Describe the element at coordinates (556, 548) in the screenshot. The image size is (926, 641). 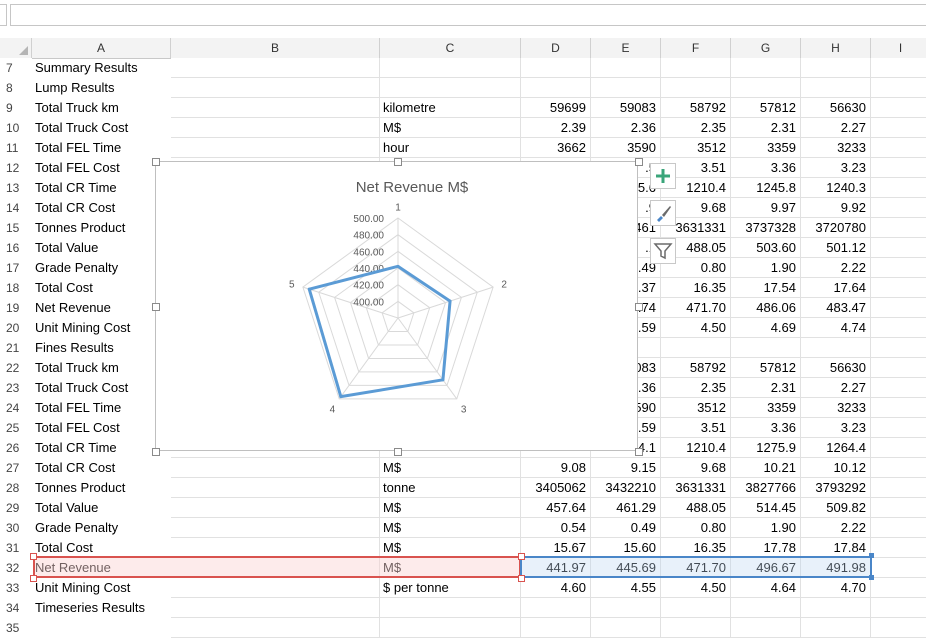
I see `cell-d: 15.67` at that location.